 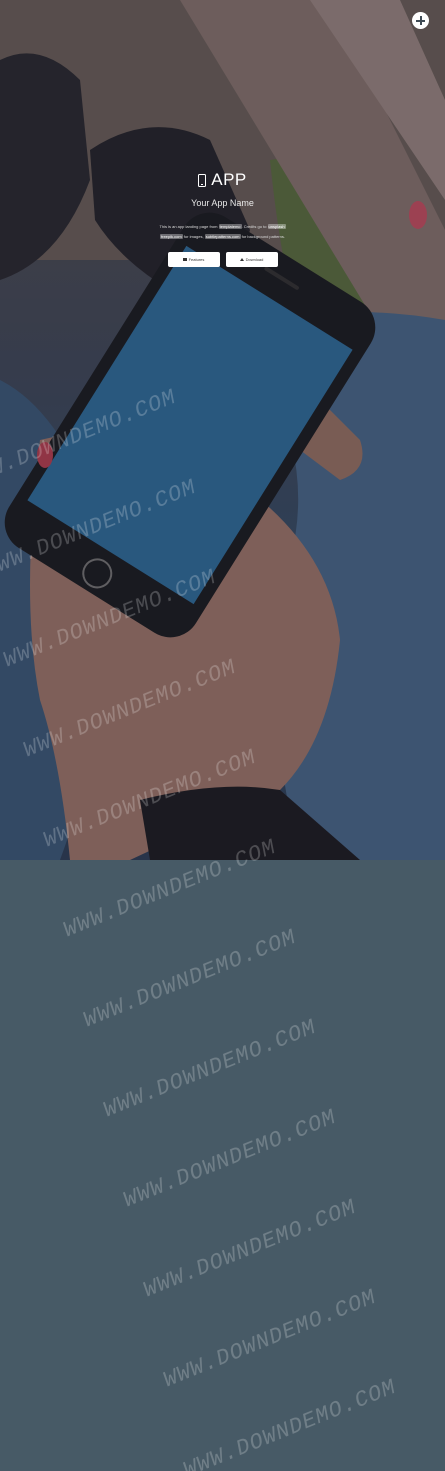 What do you see at coordinates (276, 226) in the screenshot?
I see `unsplash-link: unsplash` at bounding box center [276, 226].